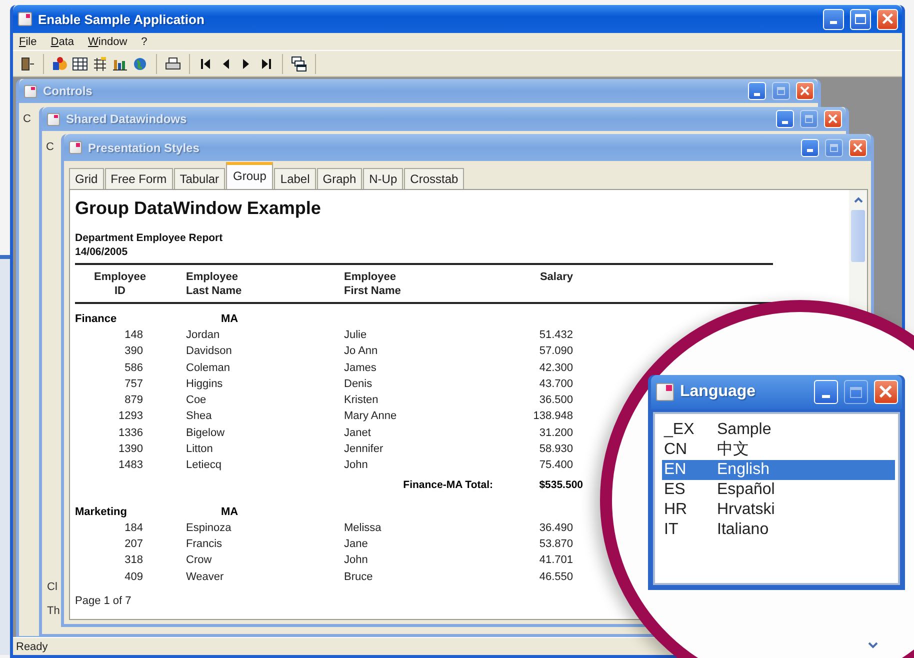 Image resolution: width=914 pixels, height=658 pixels. Describe the element at coordinates (556, 277) in the screenshot. I see `column-header: Salary` at that location.